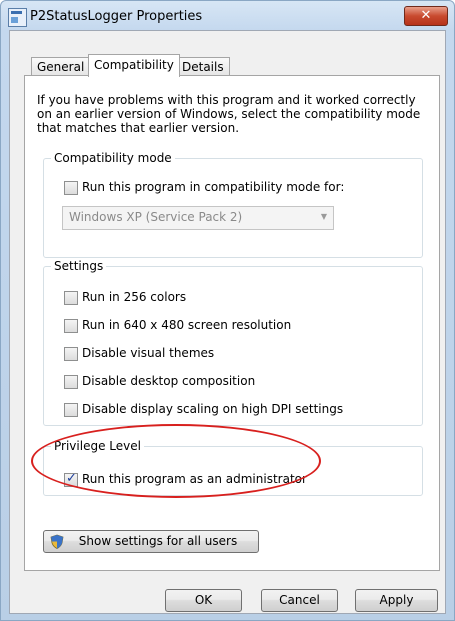  Describe the element at coordinates (203, 600) in the screenshot. I see `ok-button: OK` at that location.